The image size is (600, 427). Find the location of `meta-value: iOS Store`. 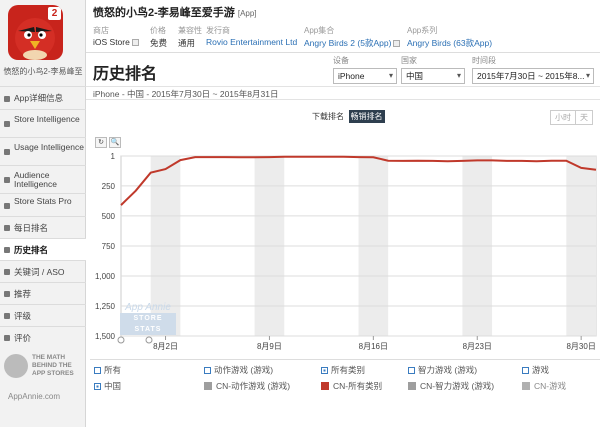

meta-value: iOS Store is located at coordinates (116, 42).